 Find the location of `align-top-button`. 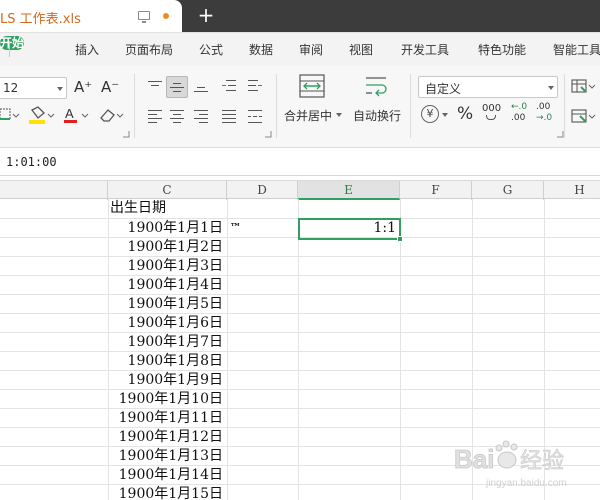

align-top-button is located at coordinates (155, 87).